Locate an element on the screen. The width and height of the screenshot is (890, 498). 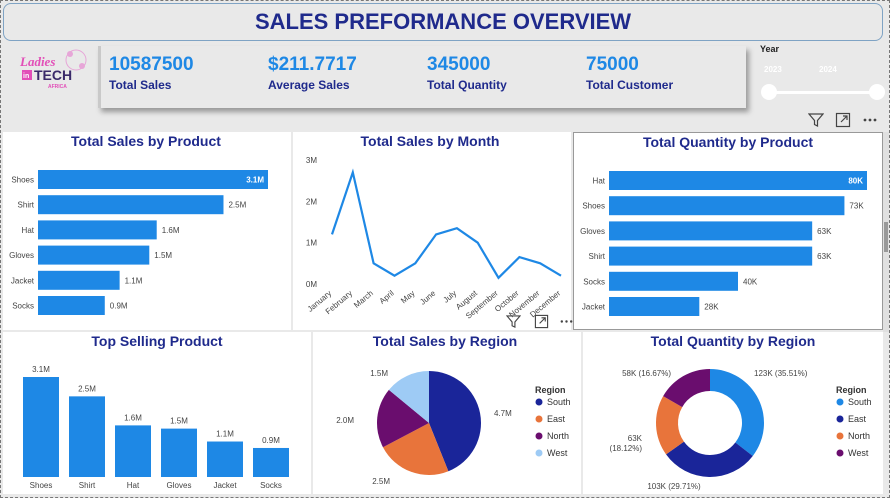
kpi-value: 345000 is located at coordinates (459, 64).